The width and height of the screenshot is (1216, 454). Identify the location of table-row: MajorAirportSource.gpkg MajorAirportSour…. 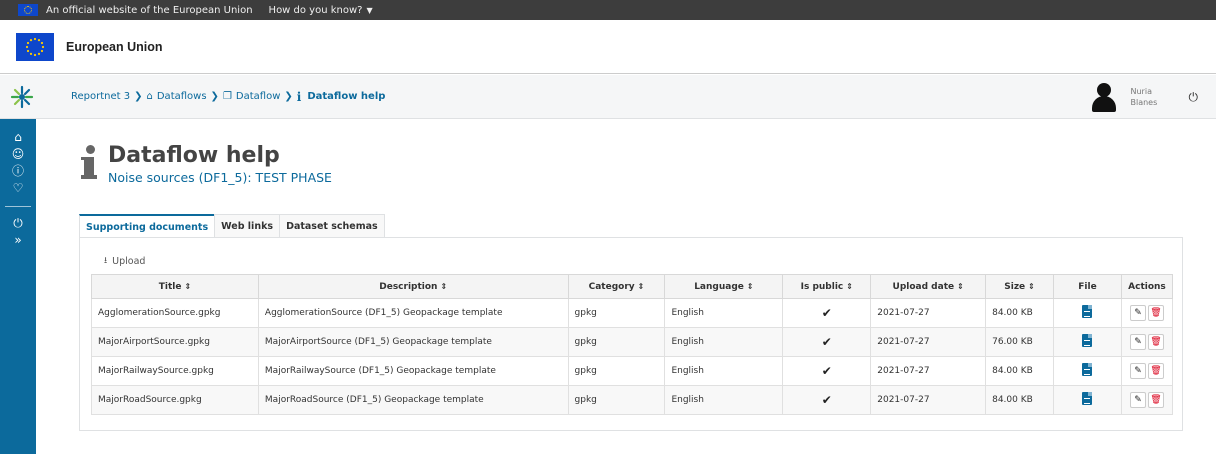
(632, 342).